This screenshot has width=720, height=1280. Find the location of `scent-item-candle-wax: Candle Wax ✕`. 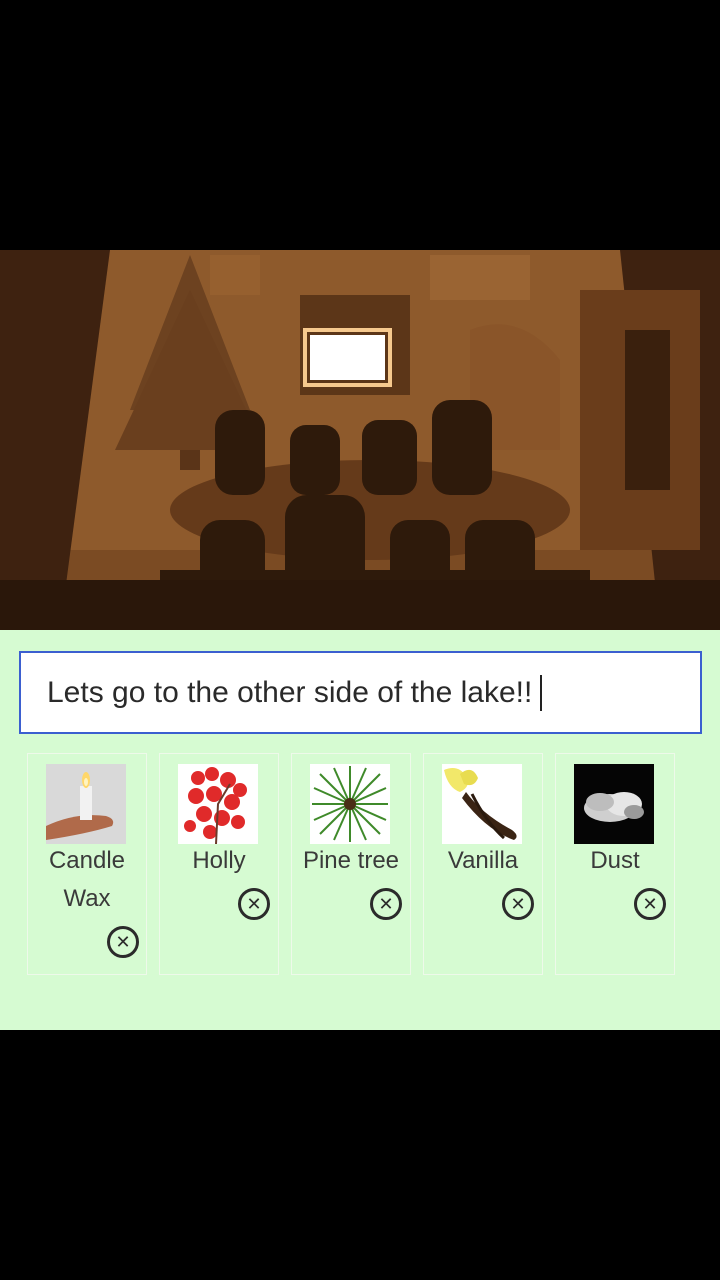

scent-item-candle-wax: Candle Wax ✕ is located at coordinates (87, 864).